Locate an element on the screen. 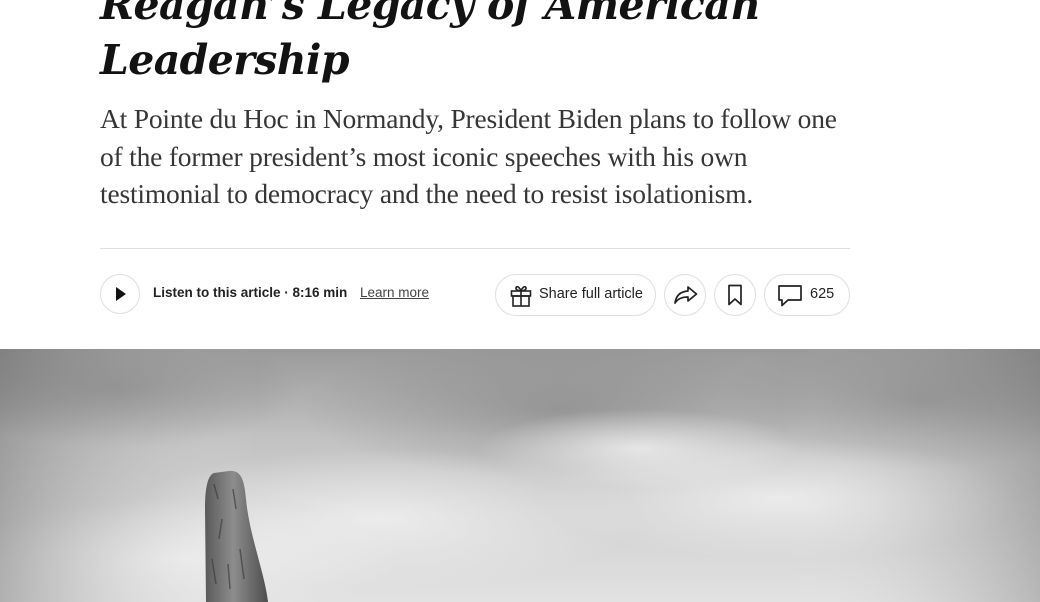 Image resolution: width=1040 pixels, height=602 pixels. headline: Reagan’s Legacy of American Leadership is located at coordinates (480, 44).